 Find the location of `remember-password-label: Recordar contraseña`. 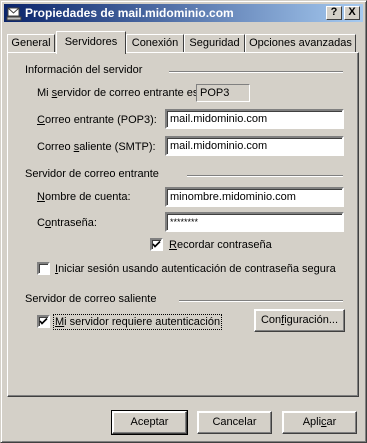

remember-password-label: Recordar contraseña is located at coordinates (220, 245).